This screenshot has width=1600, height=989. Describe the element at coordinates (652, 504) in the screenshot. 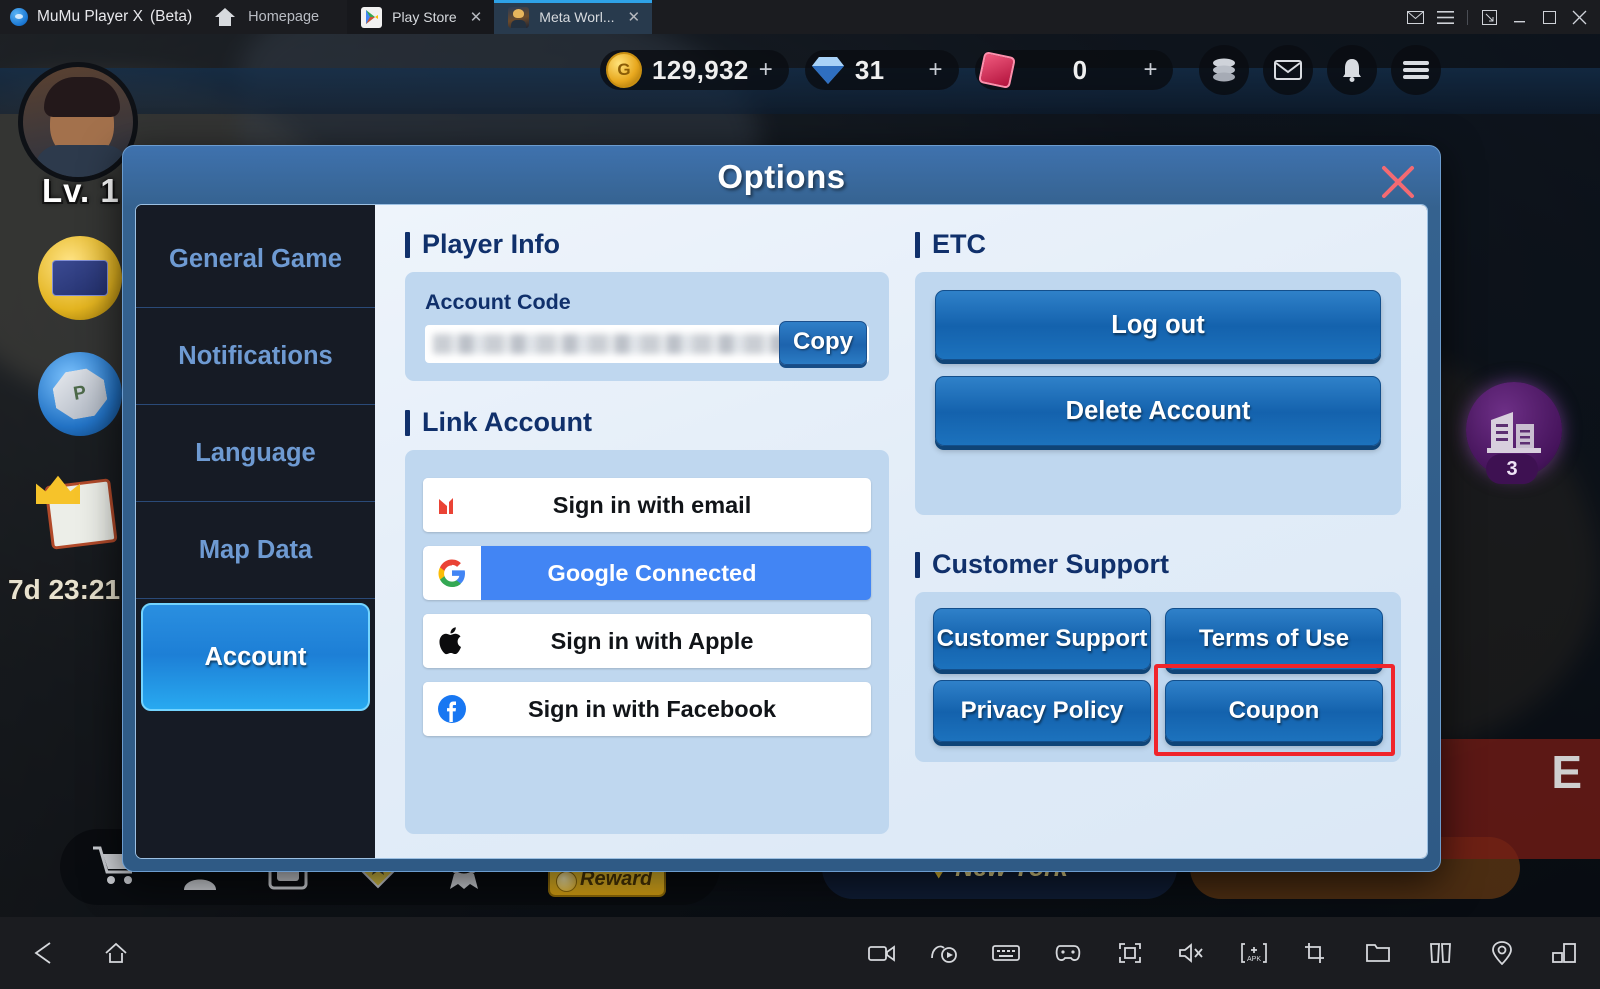

I see `signin-email-label: Sign in with email` at that location.